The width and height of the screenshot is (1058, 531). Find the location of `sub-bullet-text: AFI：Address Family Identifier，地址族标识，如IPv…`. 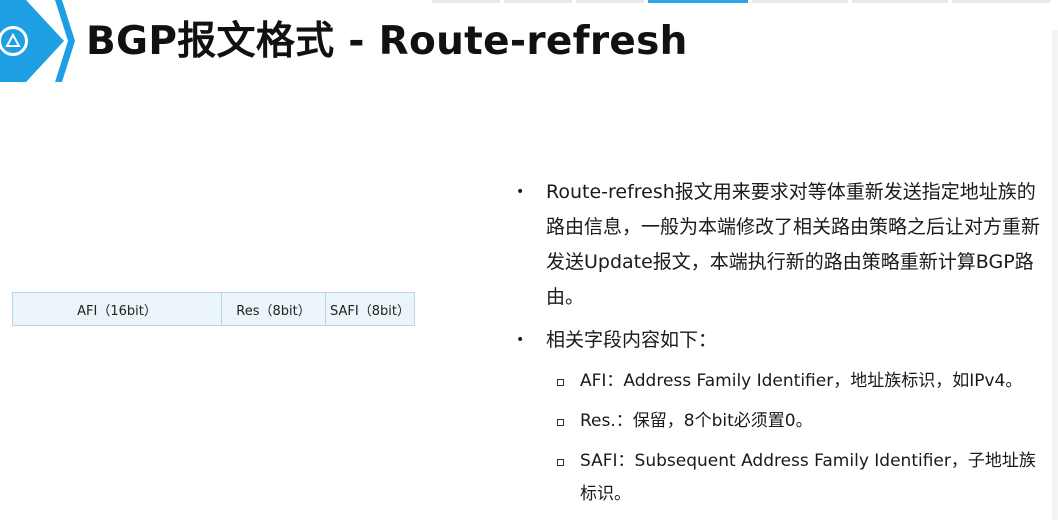

sub-bullet-text: AFI：Address Family Identifier，地址族标识，如IPv… is located at coordinates (801, 381).